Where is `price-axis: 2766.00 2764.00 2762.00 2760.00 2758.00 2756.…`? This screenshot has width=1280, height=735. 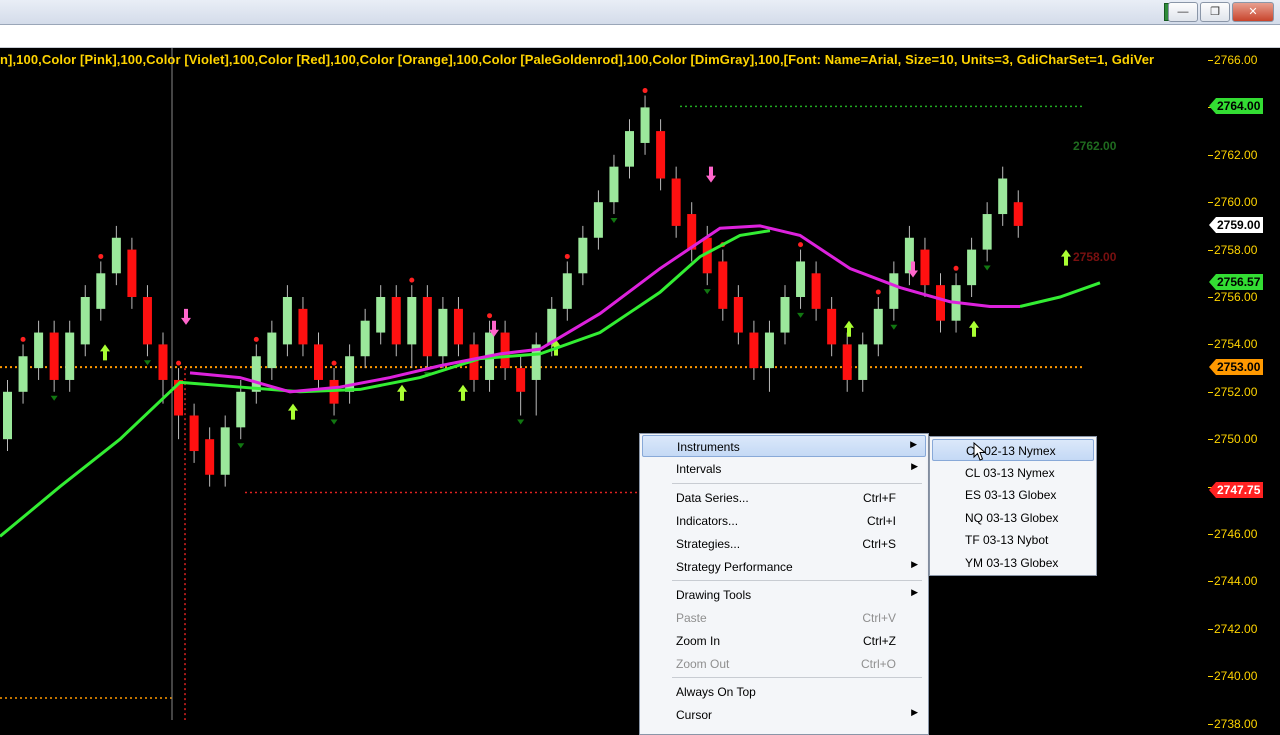 price-axis: 2766.00 2764.00 2762.00 2760.00 2758.00 2756.… is located at coordinates (1244, 389).